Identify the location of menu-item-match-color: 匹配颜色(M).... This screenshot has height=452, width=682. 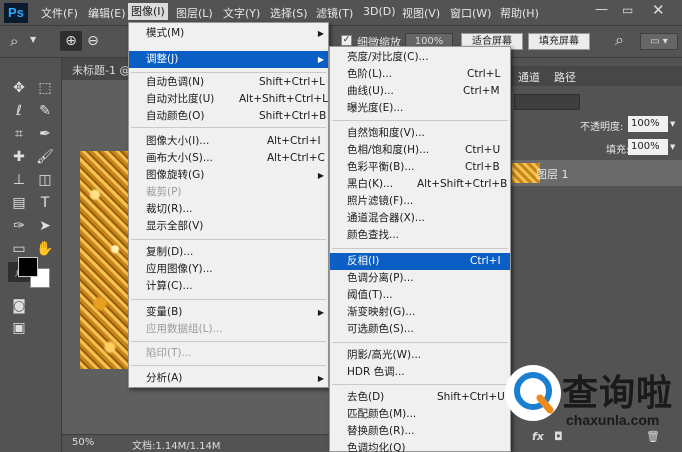
(420, 414).